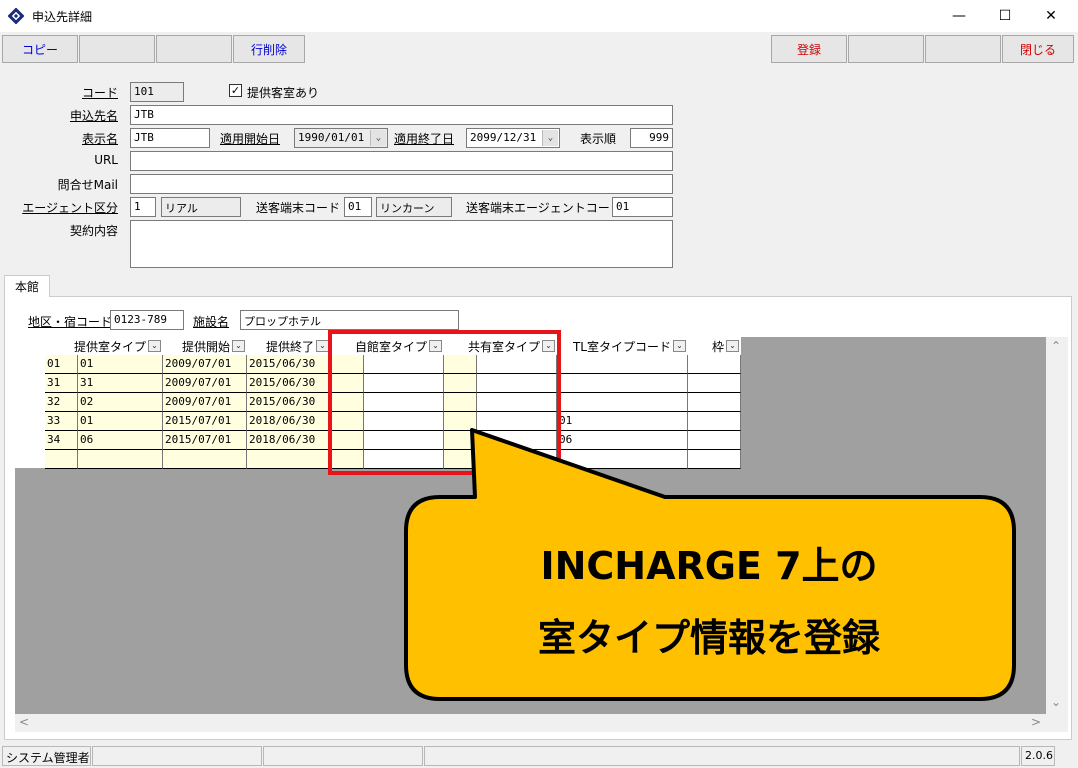 The width and height of the screenshot is (1078, 768). Describe the element at coordinates (622, 346) in the screenshot. I see `header-tl-room-type-code: TL室タイプコード ⌄` at that location.